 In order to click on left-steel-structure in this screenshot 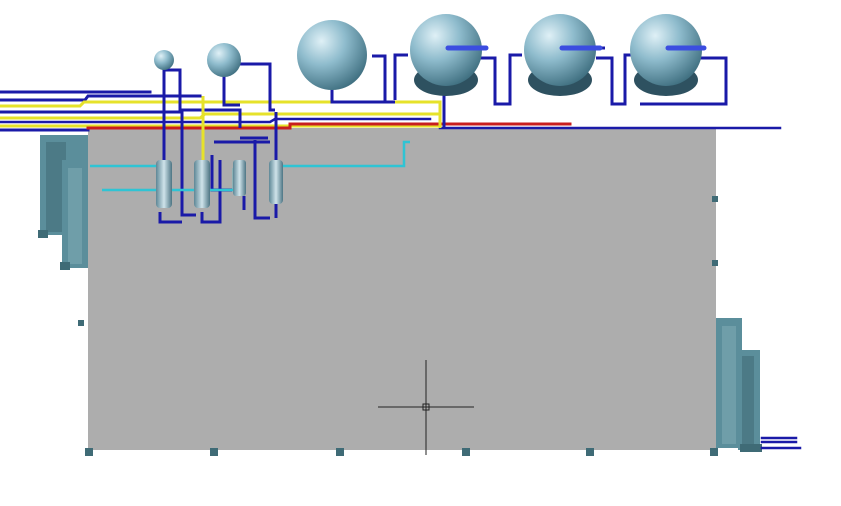, I will do `click(64, 202)`.